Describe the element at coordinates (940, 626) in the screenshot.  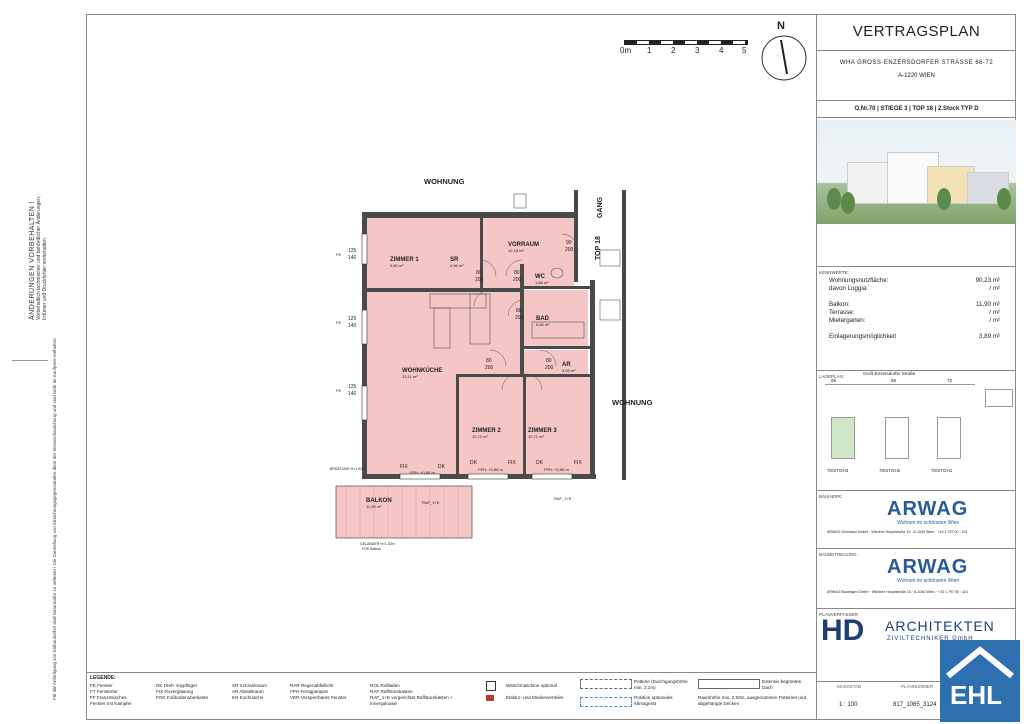
I see `hd-name: ARCHITEKTEN` at that location.